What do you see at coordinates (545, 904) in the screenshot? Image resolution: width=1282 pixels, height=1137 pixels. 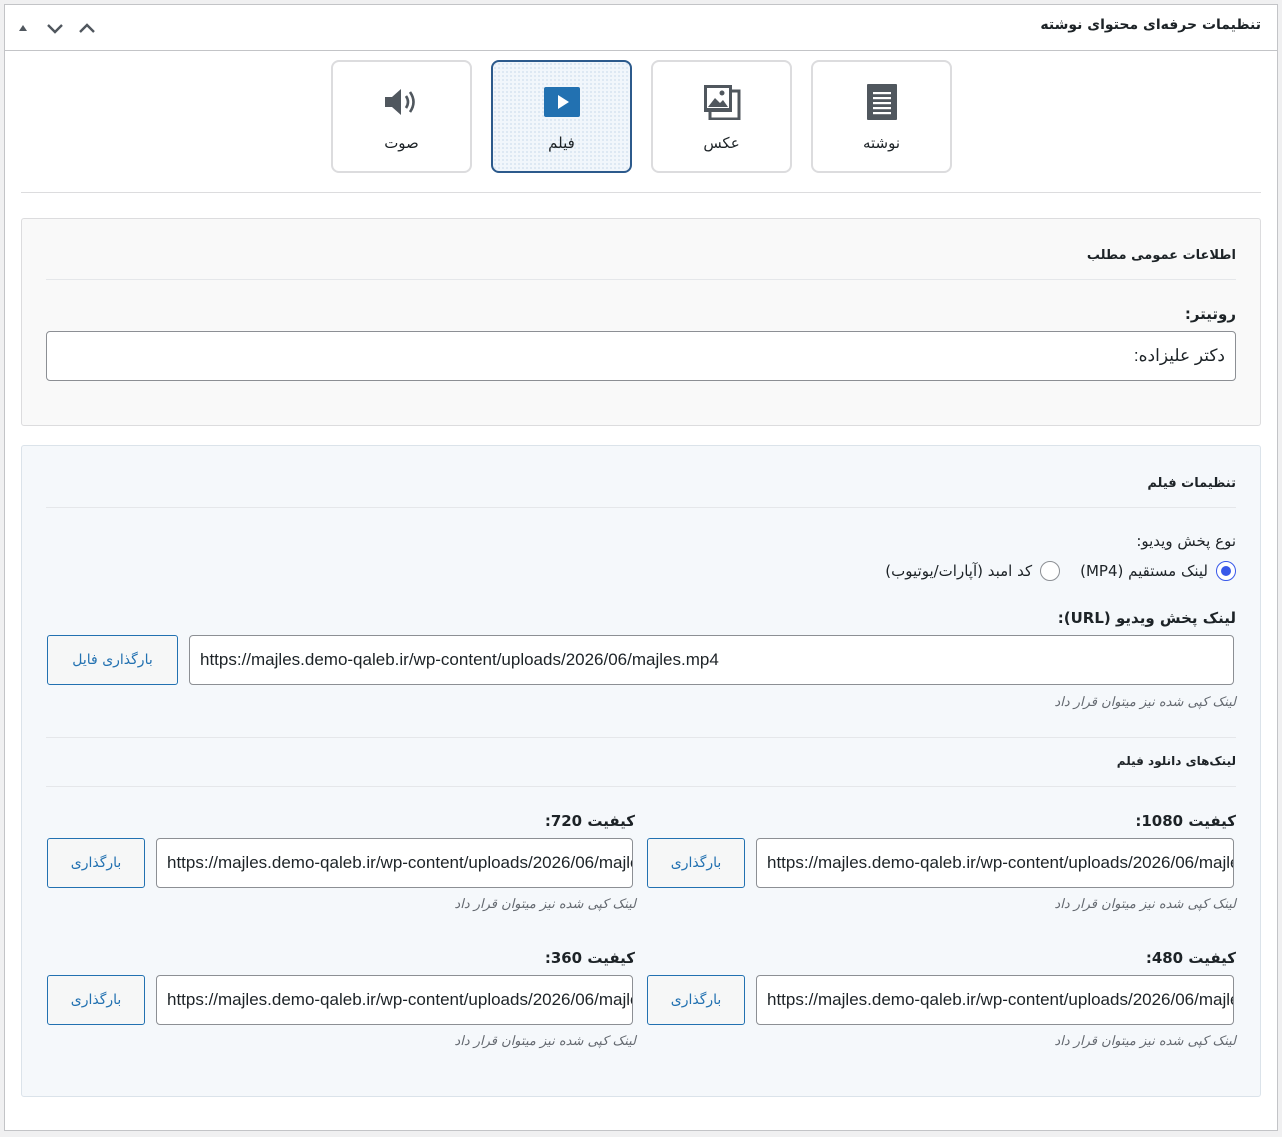 I see `quality-720-hint: لینک کپی شده نیز میتوان قرار داد` at bounding box center [545, 904].